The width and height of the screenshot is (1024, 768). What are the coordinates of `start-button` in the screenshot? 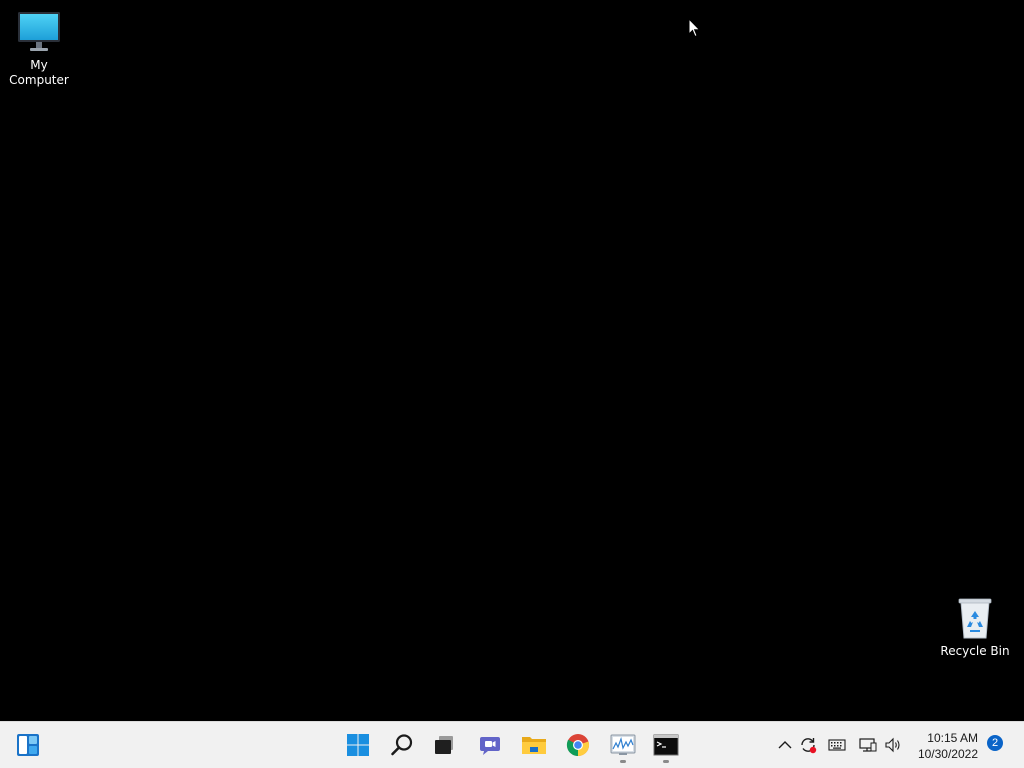 It's located at (358, 745).